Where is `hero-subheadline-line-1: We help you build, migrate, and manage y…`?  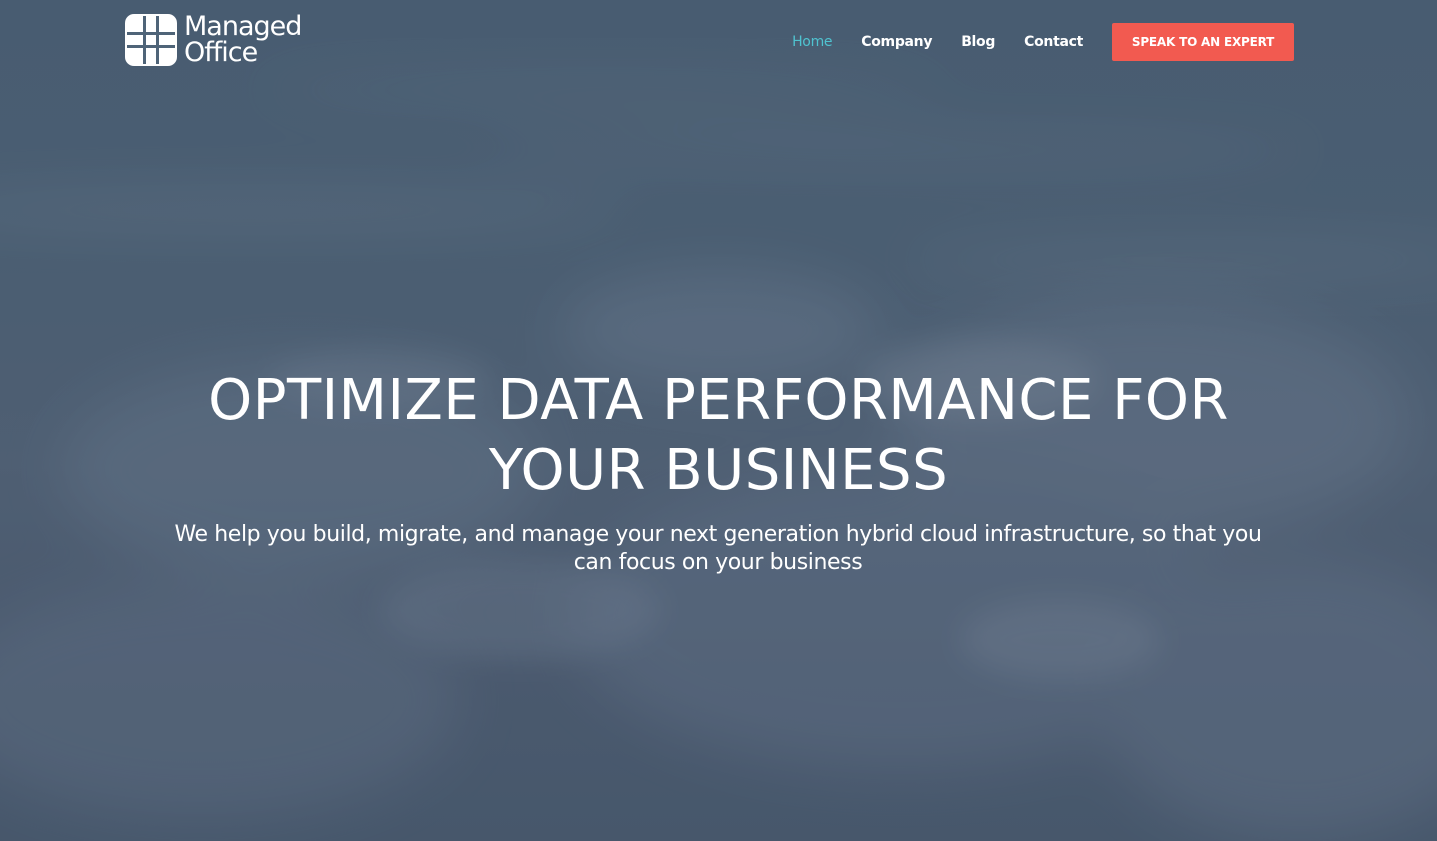
hero-subheadline-line-1: We help you build, migrate, and manage y… is located at coordinates (718, 534).